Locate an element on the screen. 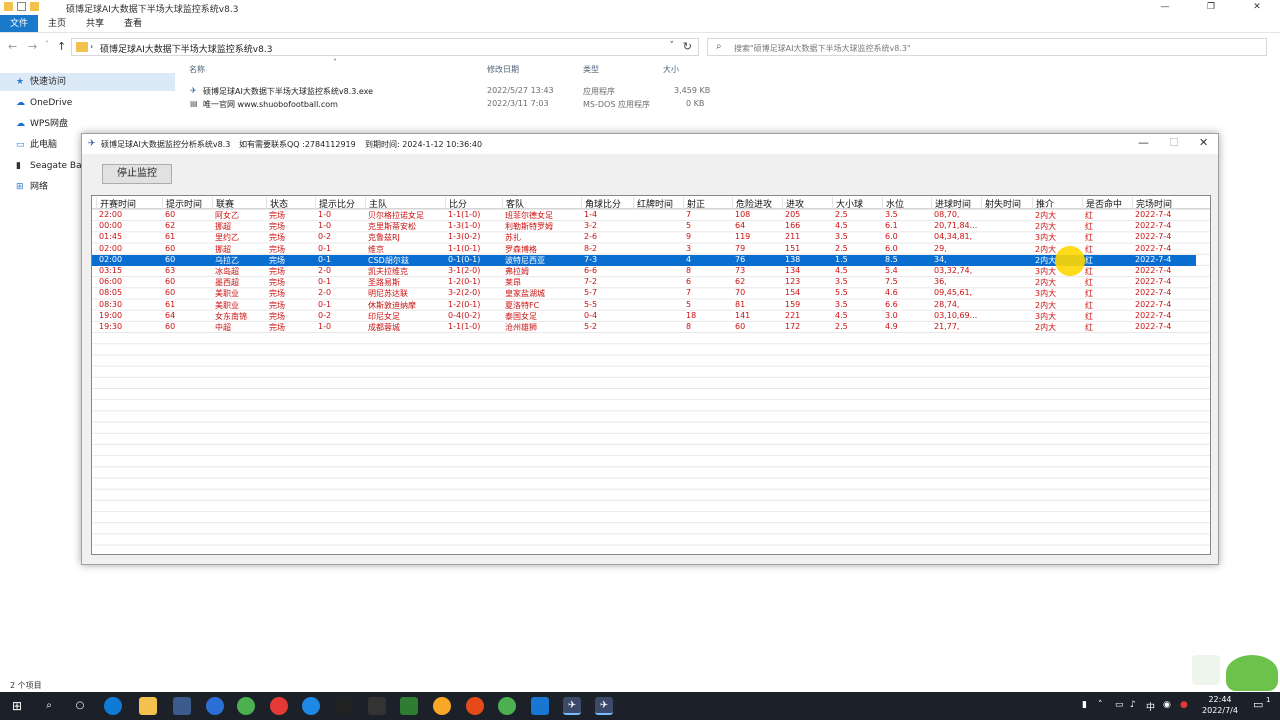 The width and height of the screenshot is (1280, 720). taskbar-clock: 22:44 2022/7/4 is located at coordinates (1220, 705).